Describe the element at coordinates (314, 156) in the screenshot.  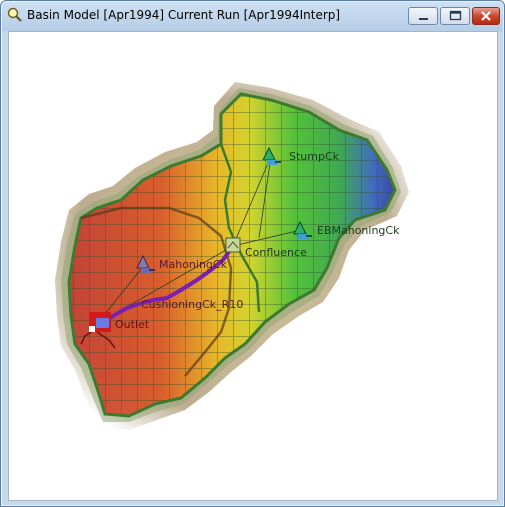
I see `label-stumpck: StumpCk` at that location.